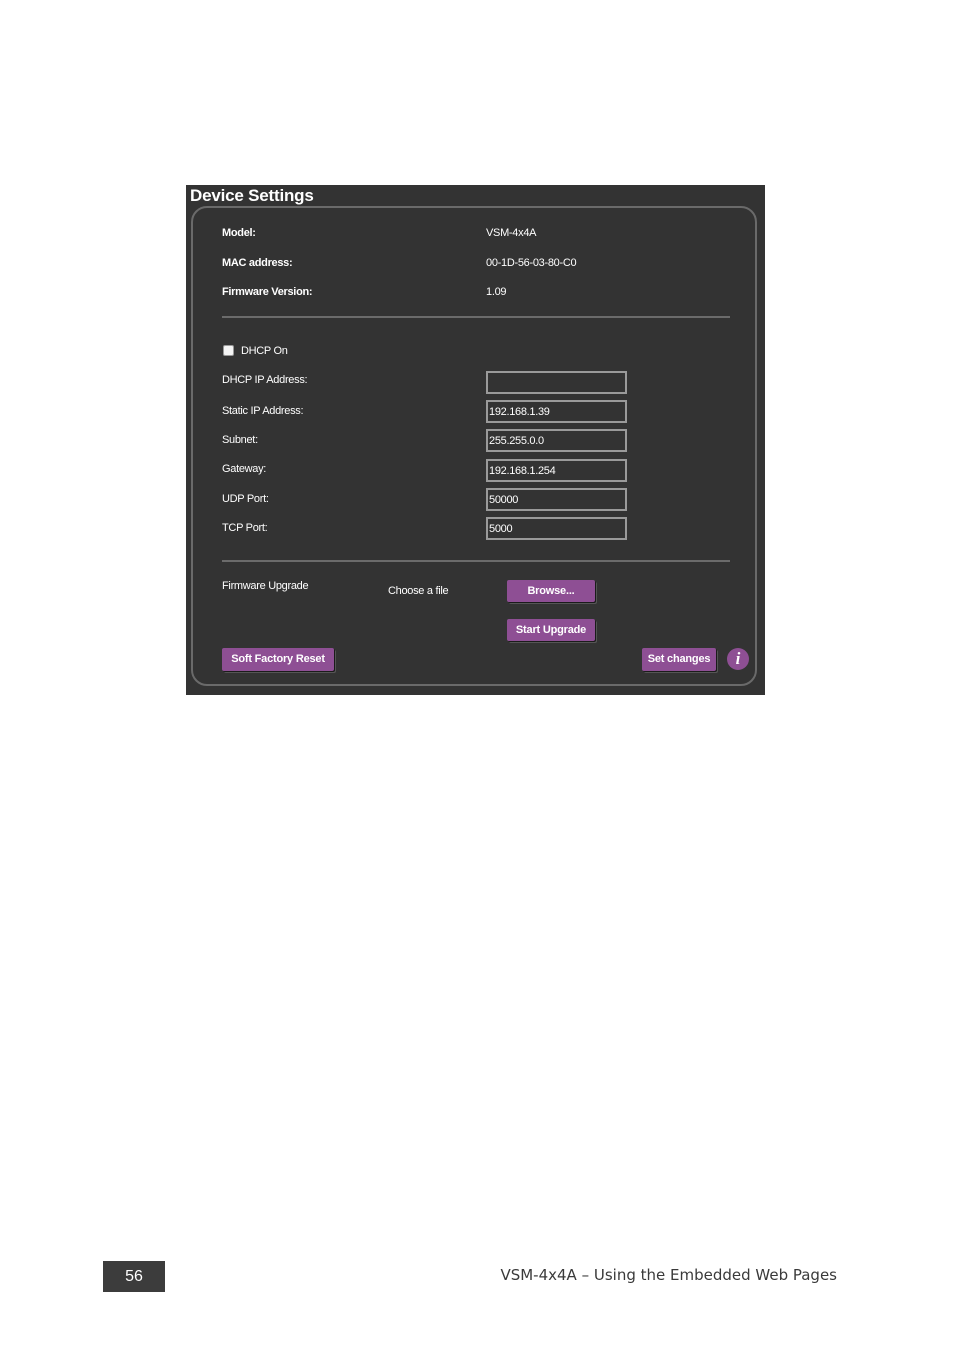 Image resolution: width=954 pixels, height=1354 pixels. I want to click on dhcp-checkbox, so click(228, 350).